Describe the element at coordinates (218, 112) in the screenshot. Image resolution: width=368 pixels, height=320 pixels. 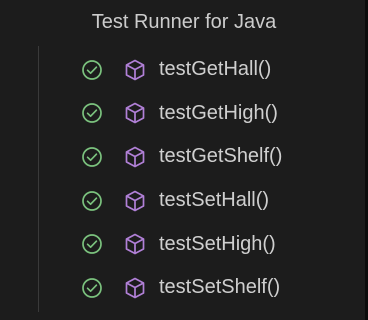
I see `test-item-label: testGetHigh()` at that location.